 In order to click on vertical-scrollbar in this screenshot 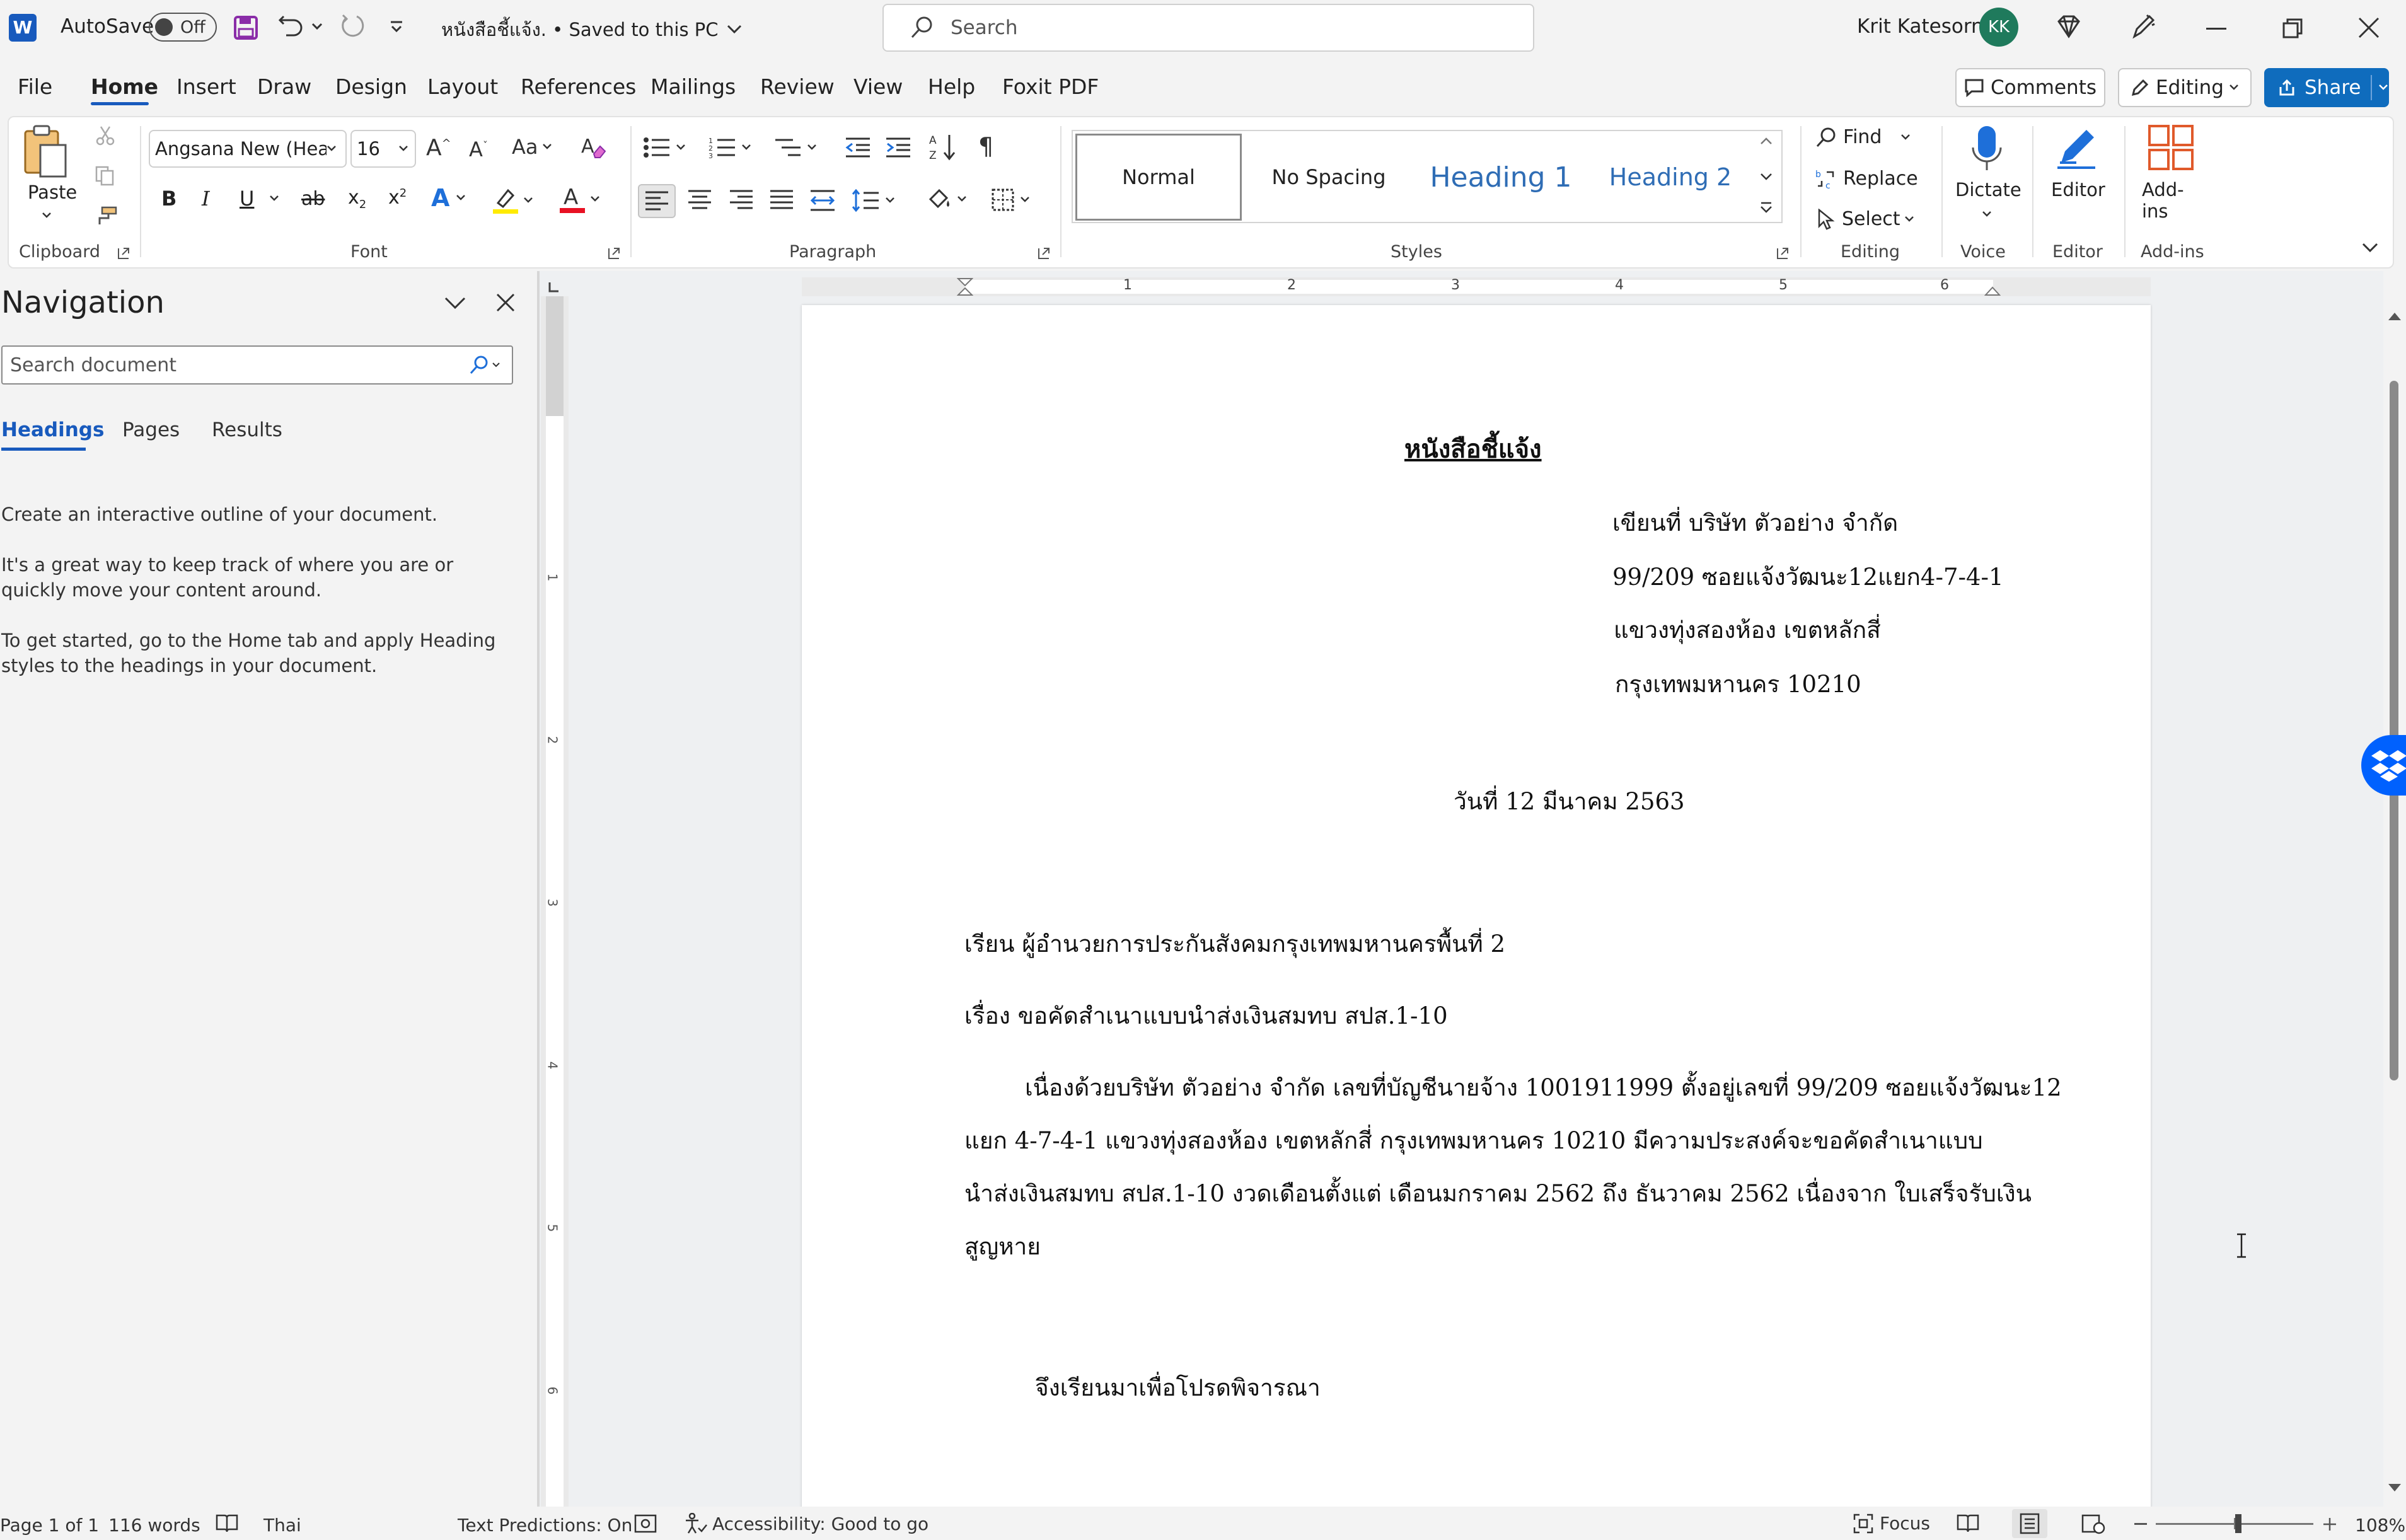, I will do `click(2395, 906)`.